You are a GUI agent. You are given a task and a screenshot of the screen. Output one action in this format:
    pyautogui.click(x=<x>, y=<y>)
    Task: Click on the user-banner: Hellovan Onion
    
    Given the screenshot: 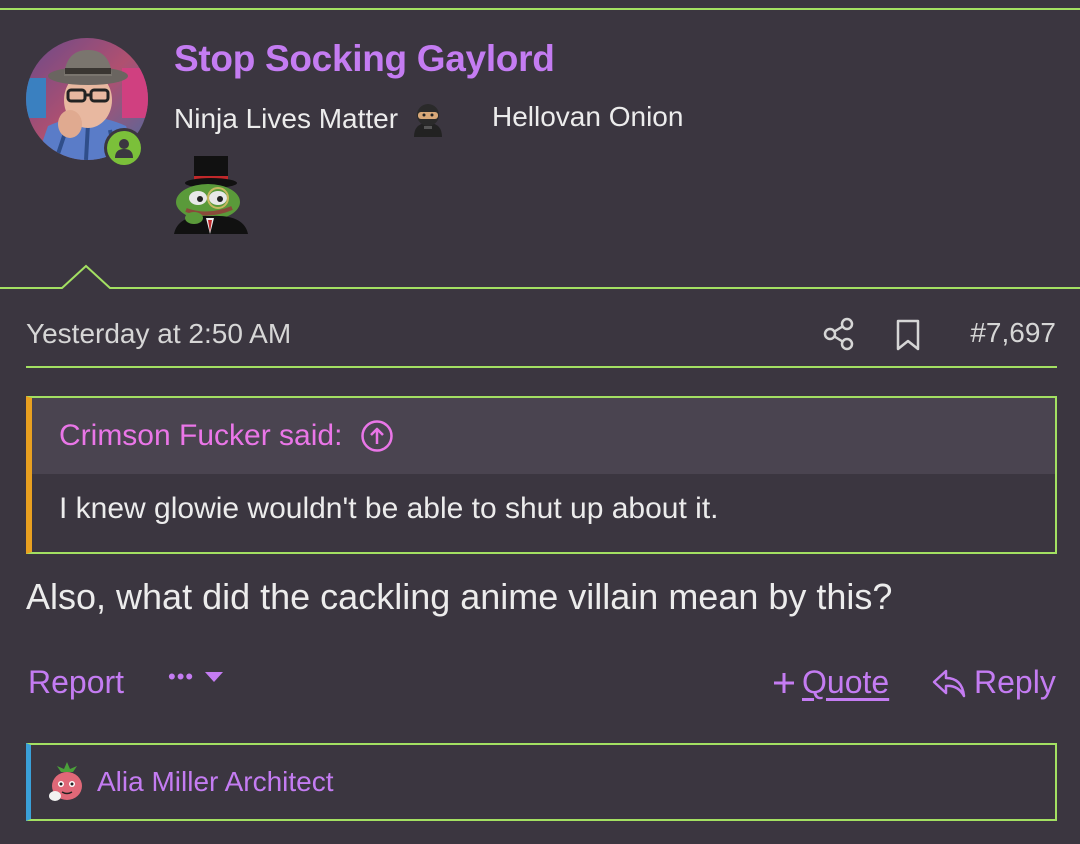 What is the action you would take?
    pyautogui.click(x=588, y=116)
    